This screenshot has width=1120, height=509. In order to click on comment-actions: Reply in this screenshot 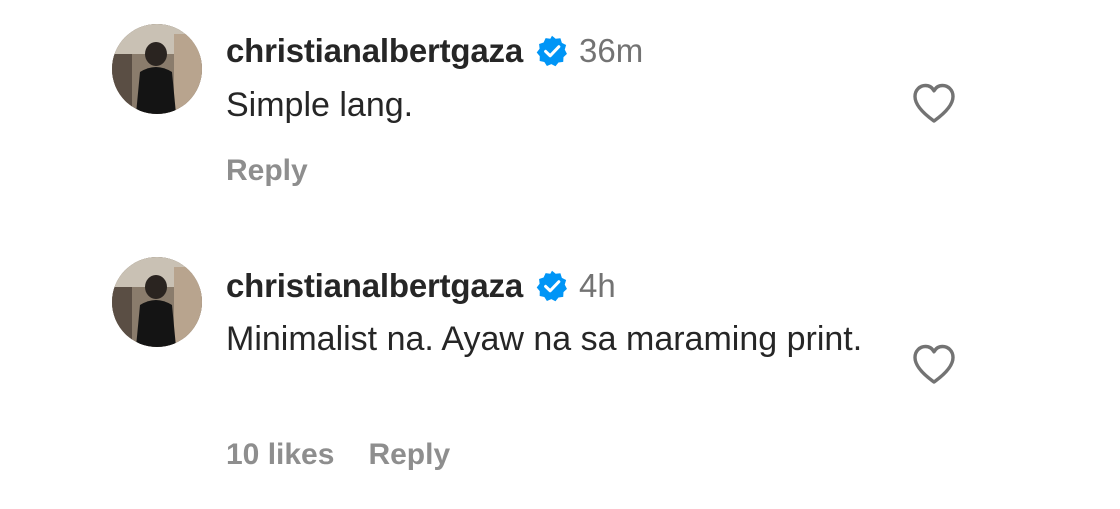, I will do `click(267, 171)`.